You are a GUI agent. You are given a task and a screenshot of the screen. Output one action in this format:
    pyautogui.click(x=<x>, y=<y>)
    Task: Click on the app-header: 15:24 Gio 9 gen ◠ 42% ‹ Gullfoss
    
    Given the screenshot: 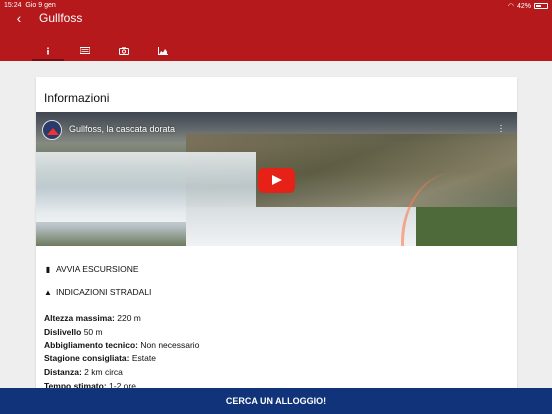 What is the action you would take?
    pyautogui.click(x=276, y=30)
    